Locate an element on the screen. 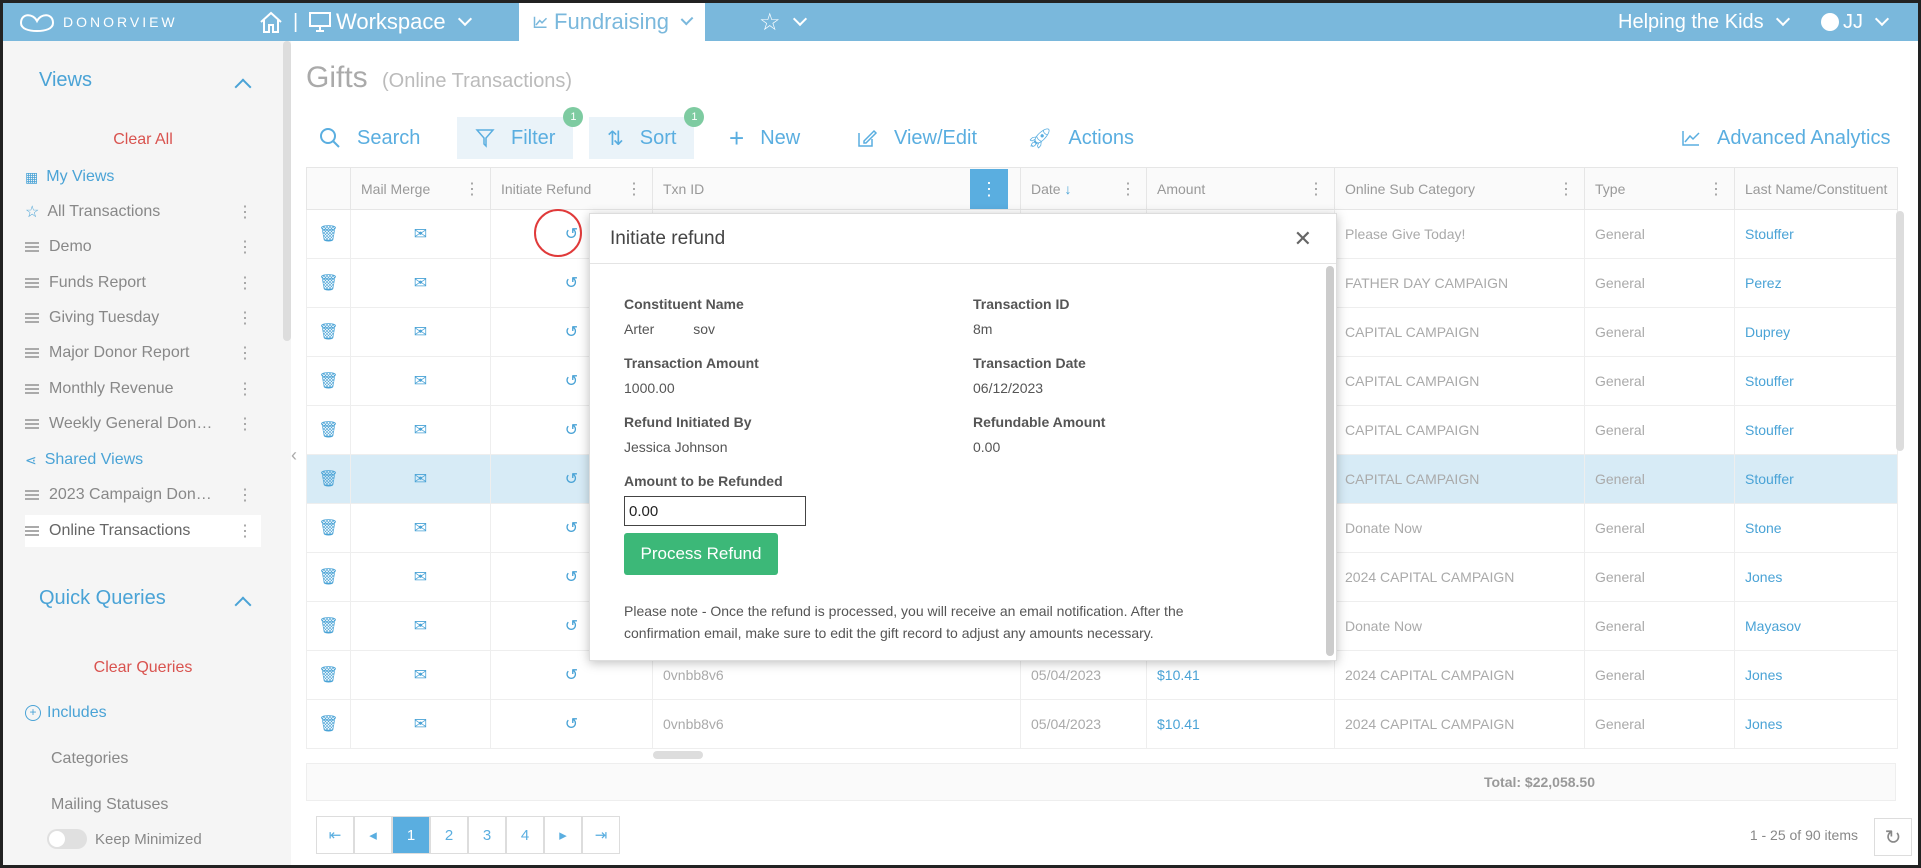  close-icon: ✕ is located at coordinates (1303, 239).